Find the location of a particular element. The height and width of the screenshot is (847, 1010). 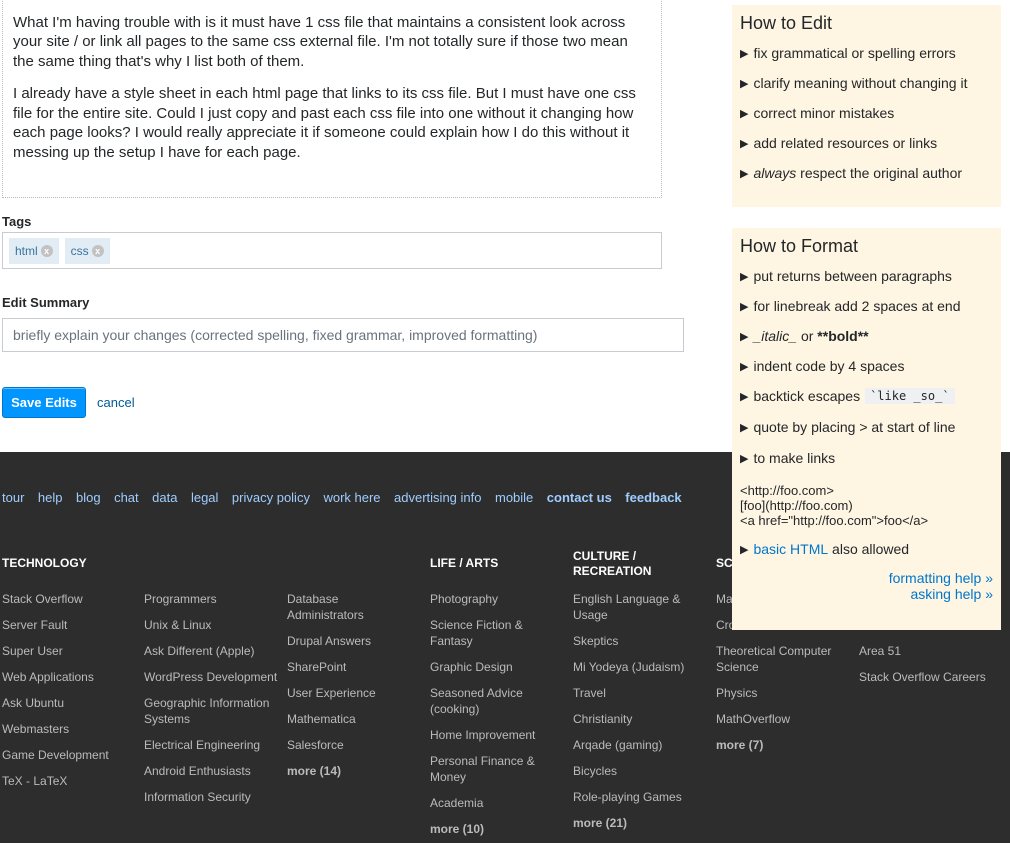

footer-site-link: Salesforce is located at coordinates (342, 745).